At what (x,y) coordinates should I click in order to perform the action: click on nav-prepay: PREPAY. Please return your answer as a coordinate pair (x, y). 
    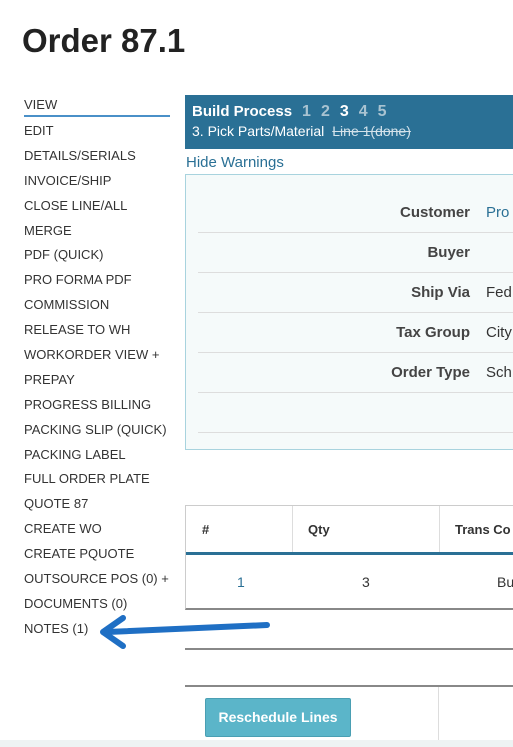
    Looking at the image, I should click on (97, 382).